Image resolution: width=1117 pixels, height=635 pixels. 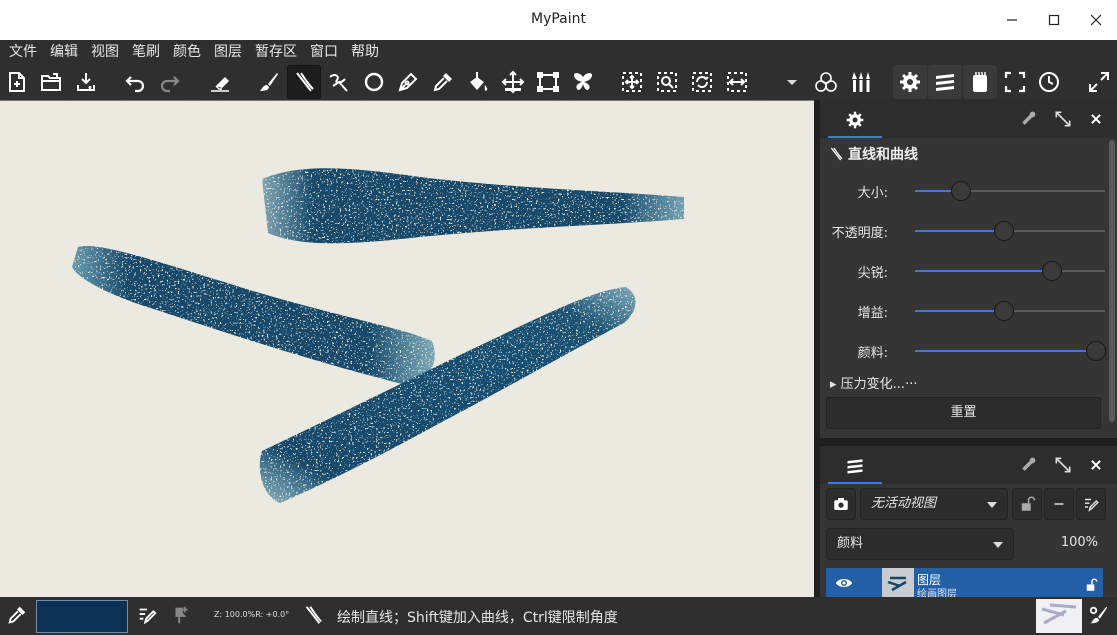 I want to click on view-select: 无活动视图, so click(x=934, y=504).